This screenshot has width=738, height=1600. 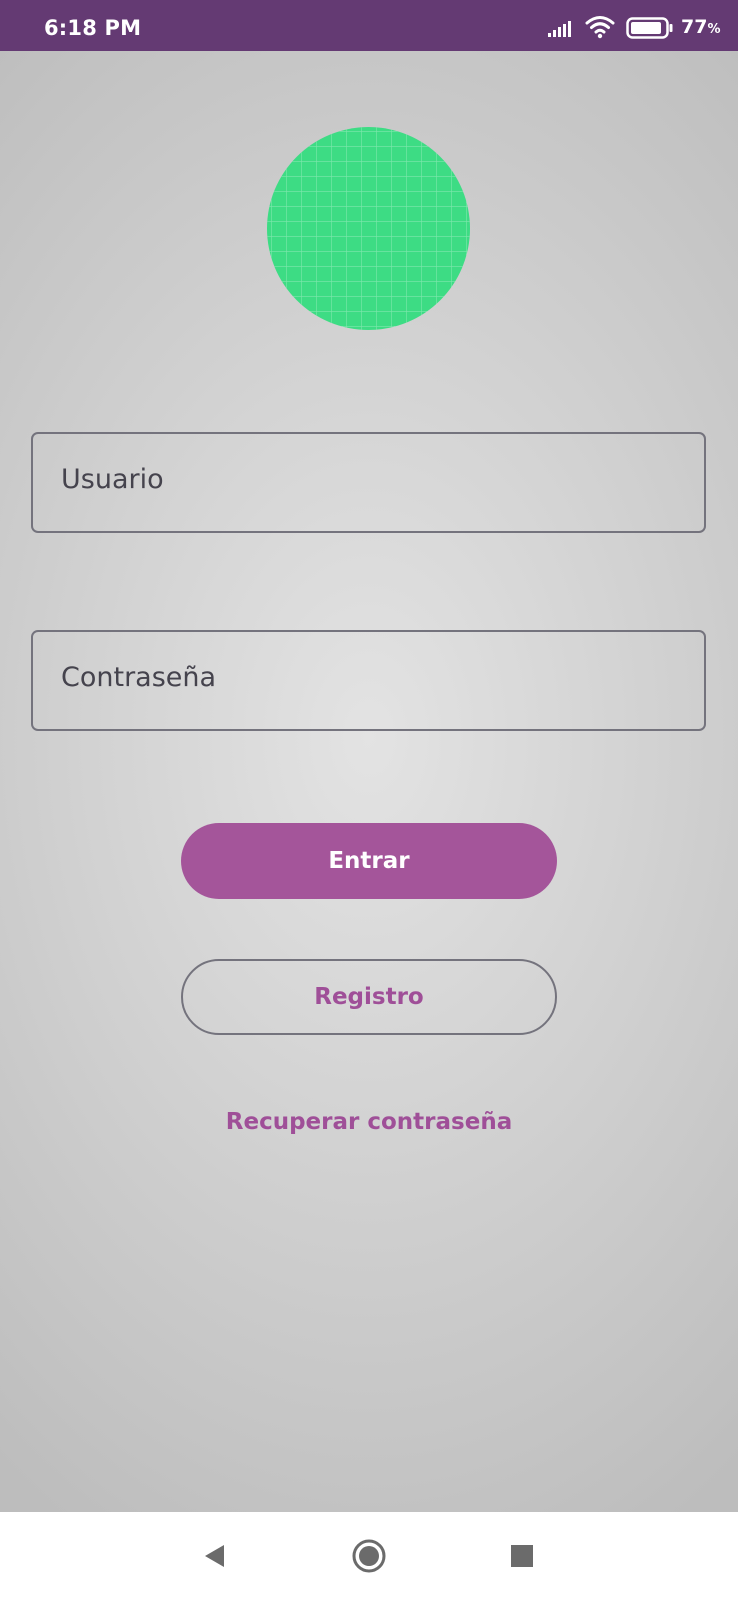 What do you see at coordinates (369, 25) in the screenshot?
I see `status-bar: 6:18 PM 77%` at bounding box center [369, 25].